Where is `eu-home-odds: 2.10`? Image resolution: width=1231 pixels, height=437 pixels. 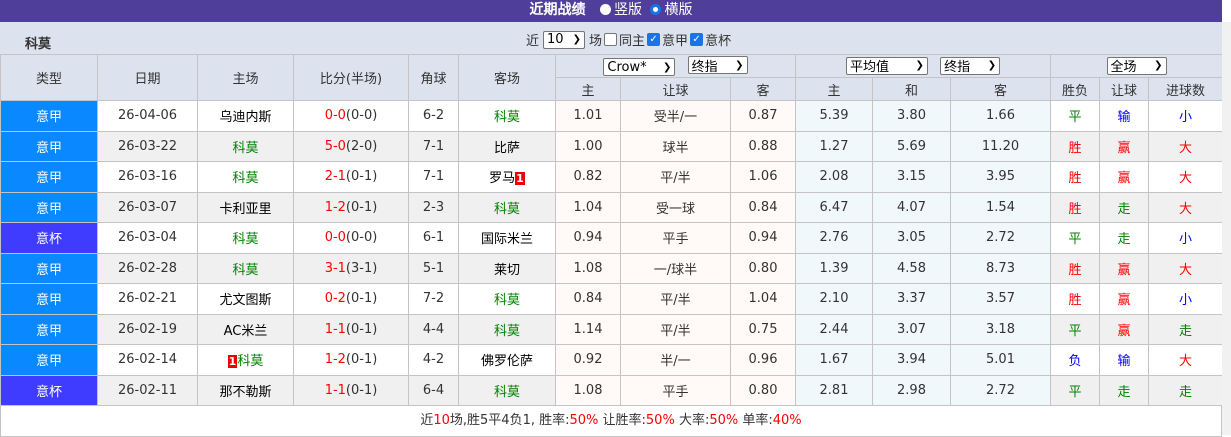
eu-home-odds: 2.10 is located at coordinates (834, 299).